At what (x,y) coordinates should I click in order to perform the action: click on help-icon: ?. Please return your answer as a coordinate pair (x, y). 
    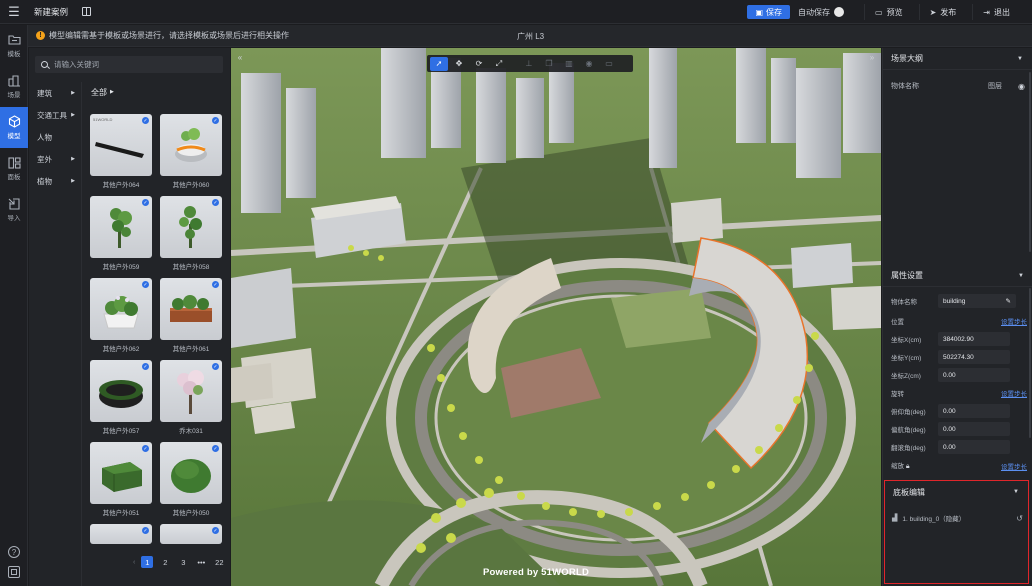
    Looking at the image, I should click on (14, 552).